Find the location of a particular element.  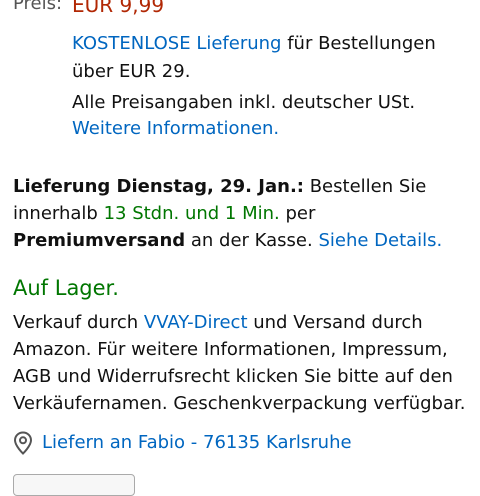

quantity-select is located at coordinates (74, 485).